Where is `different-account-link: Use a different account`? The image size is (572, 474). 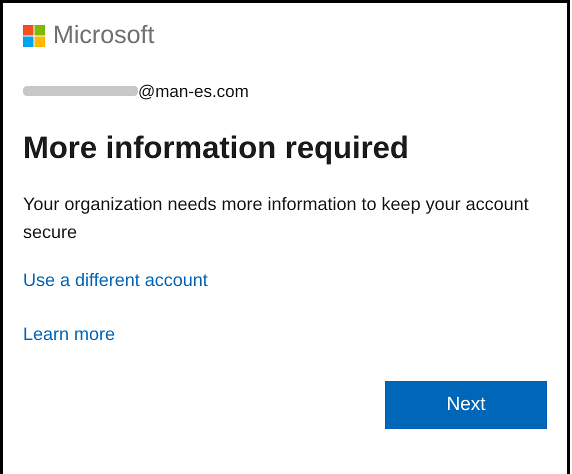
different-account-link: Use a different account is located at coordinates (115, 280).